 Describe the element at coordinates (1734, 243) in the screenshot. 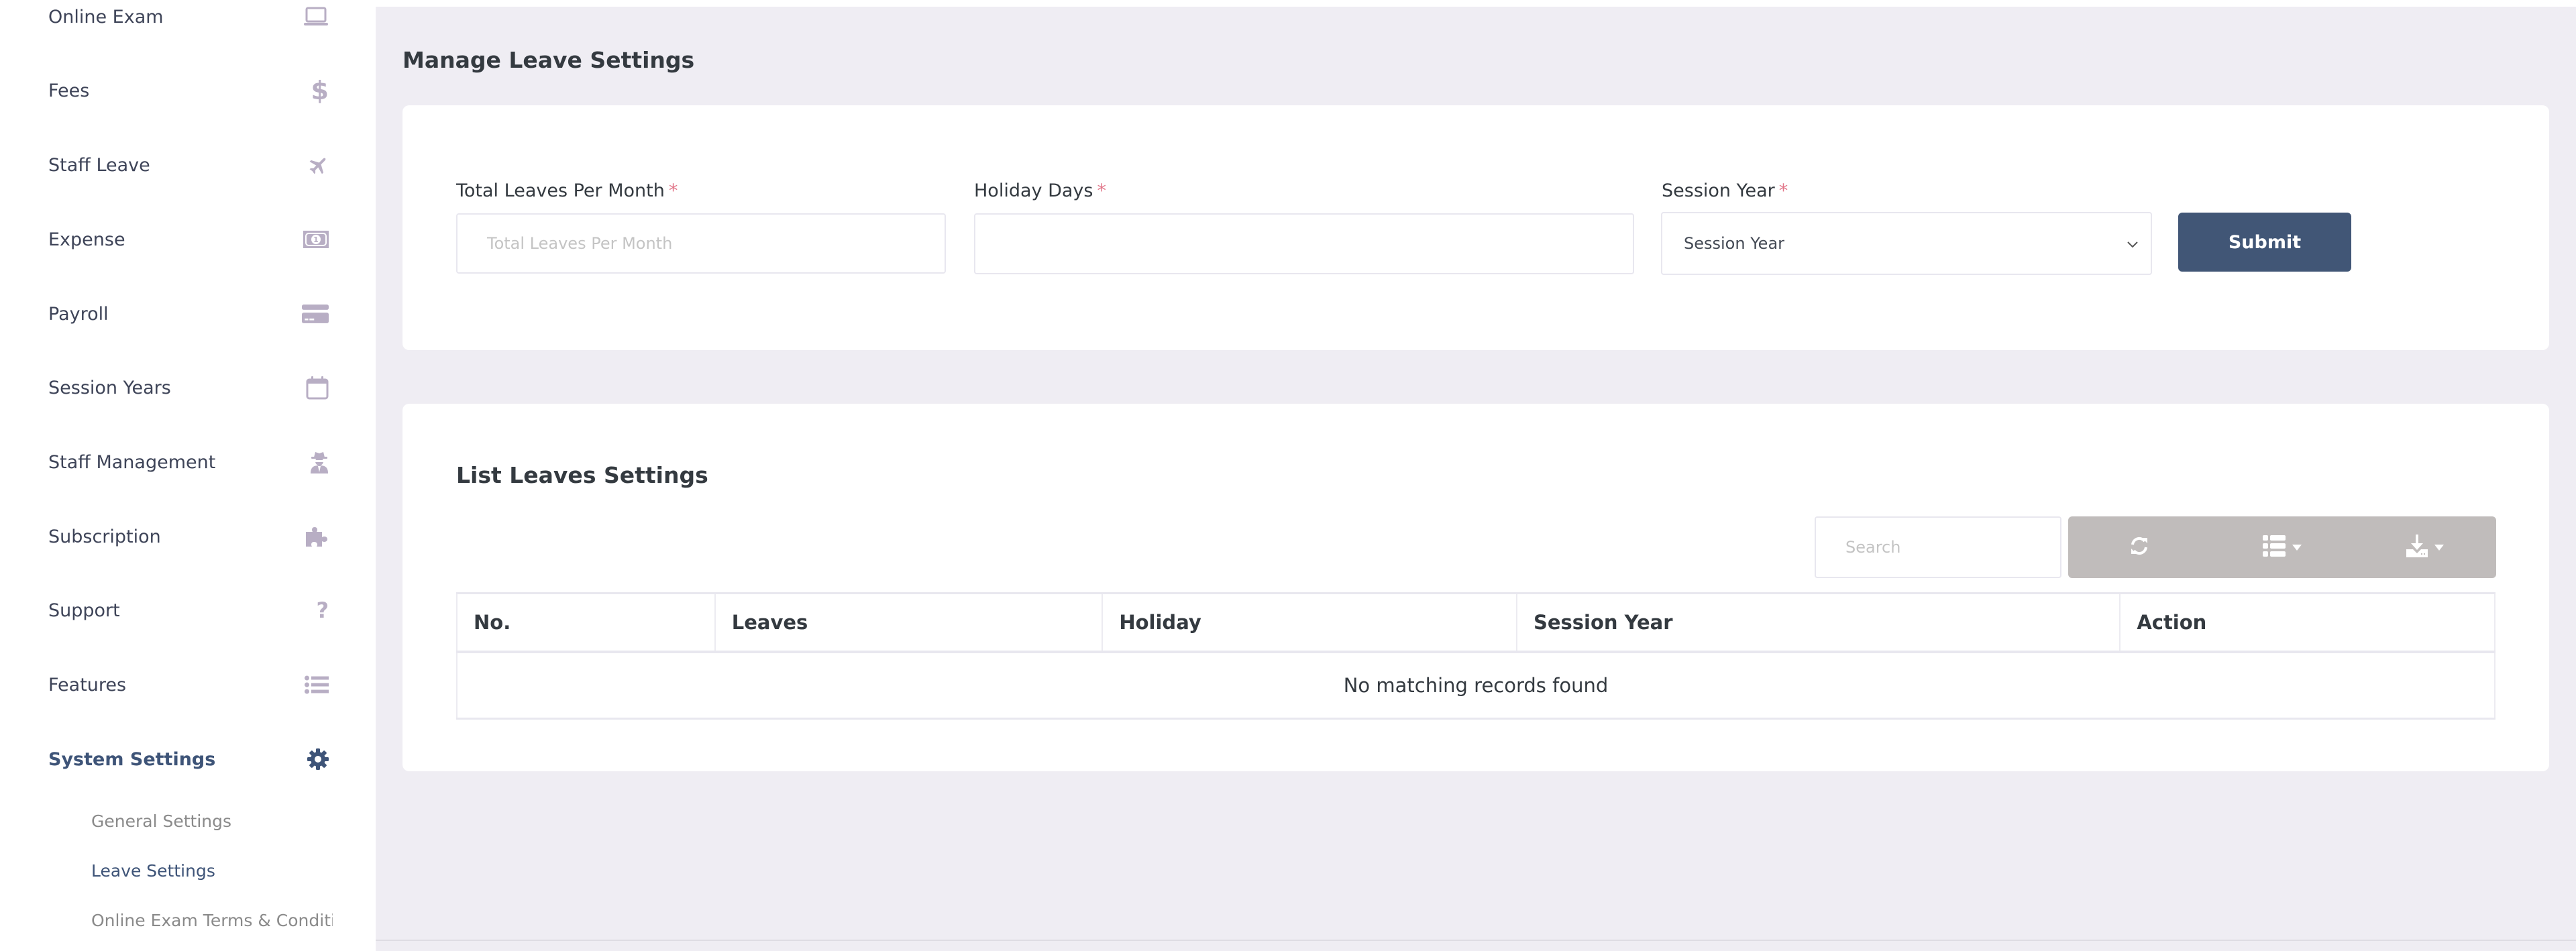

I see `session-year-selected-value: Session Year` at that location.